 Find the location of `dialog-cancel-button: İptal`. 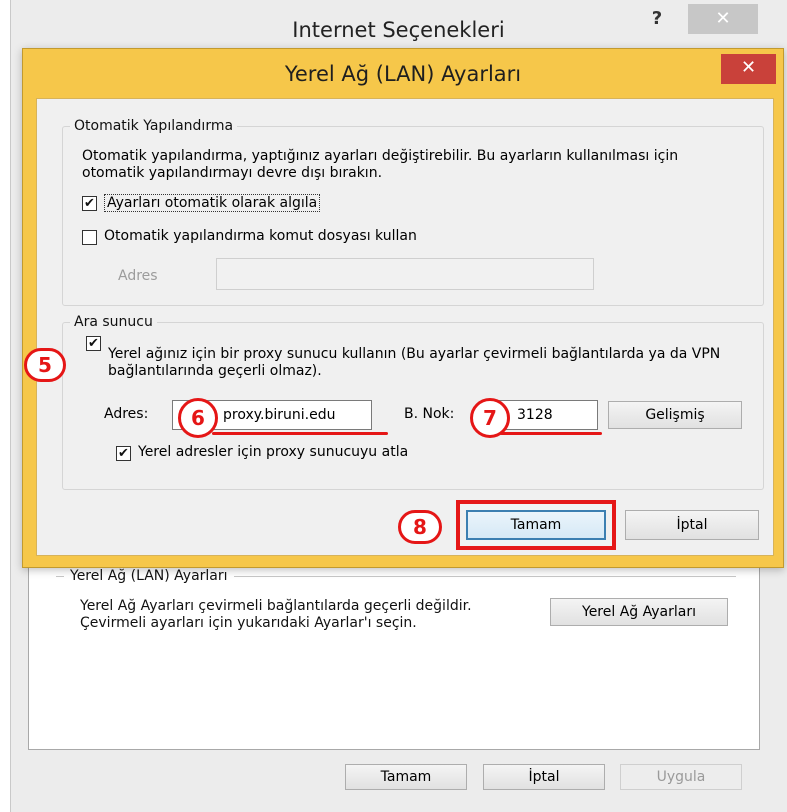

dialog-cancel-button: İptal is located at coordinates (692, 525).